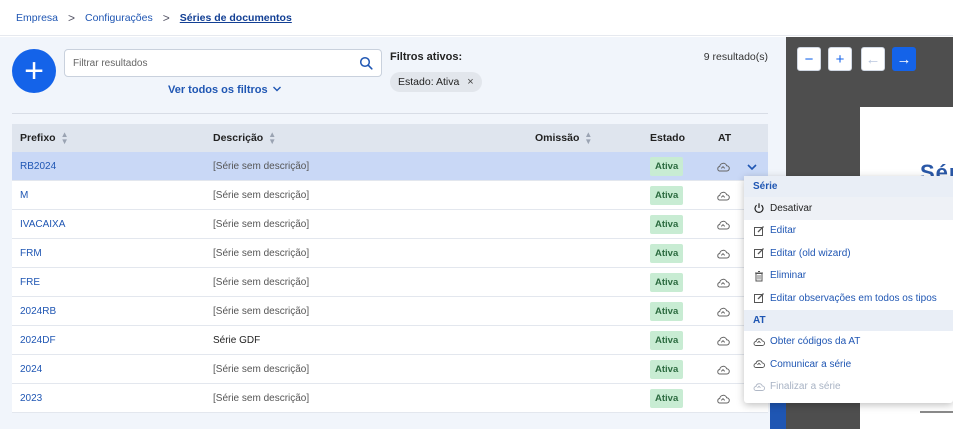  What do you see at coordinates (31, 398) in the screenshot?
I see `cell-prefix: 2023` at bounding box center [31, 398].